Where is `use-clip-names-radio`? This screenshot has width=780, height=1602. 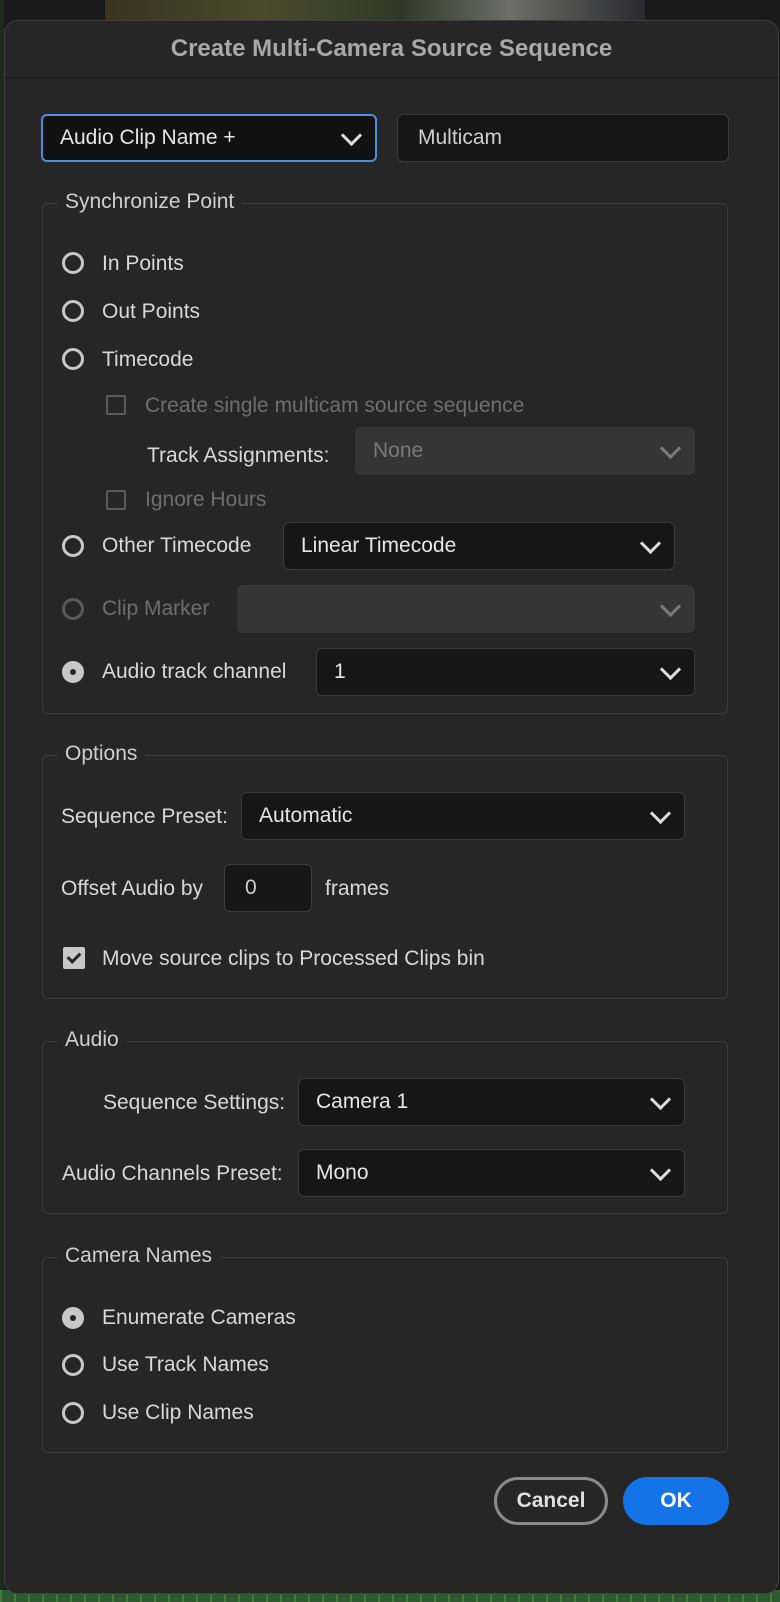 use-clip-names-radio is located at coordinates (73, 1413).